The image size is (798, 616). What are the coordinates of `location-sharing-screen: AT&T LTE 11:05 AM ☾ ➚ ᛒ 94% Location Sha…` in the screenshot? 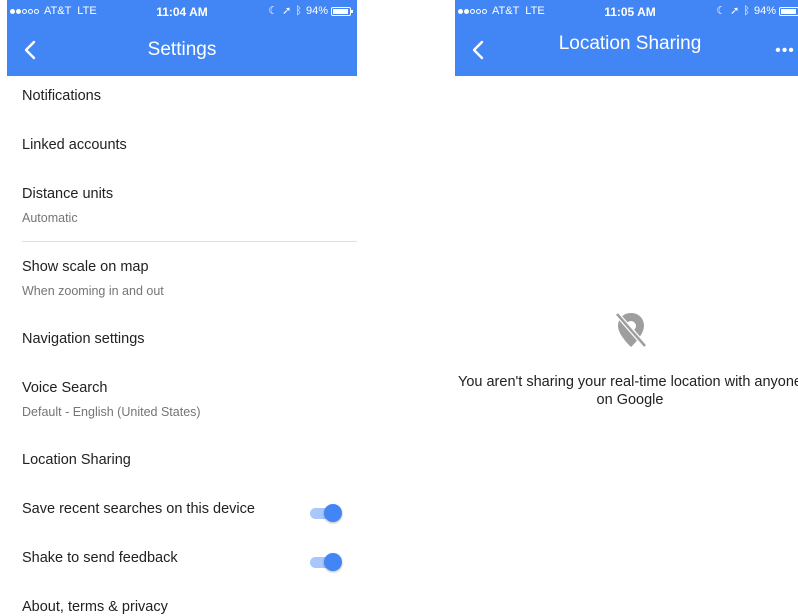 It's located at (626, 38).